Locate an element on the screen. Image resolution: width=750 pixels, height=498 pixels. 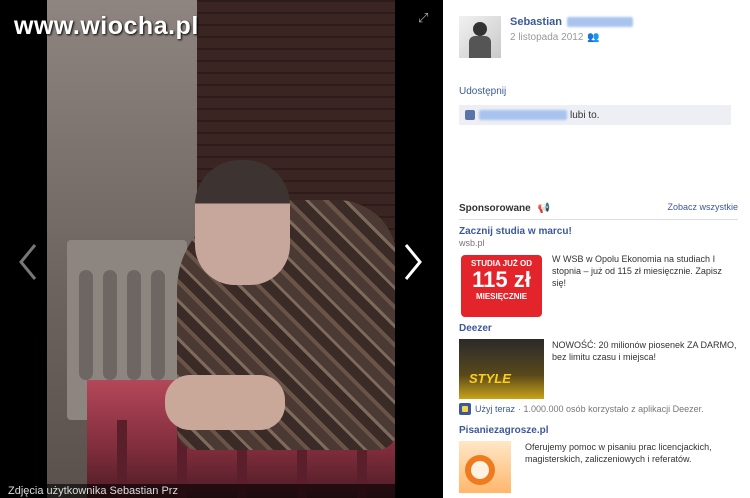
ad-image-text: STYLE is located at coordinates (490, 378).